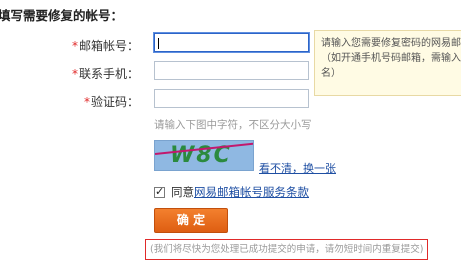 This screenshot has width=461, height=269. Describe the element at coordinates (204, 155) in the screenshot. I see `captcha-image: W8C` at that location.